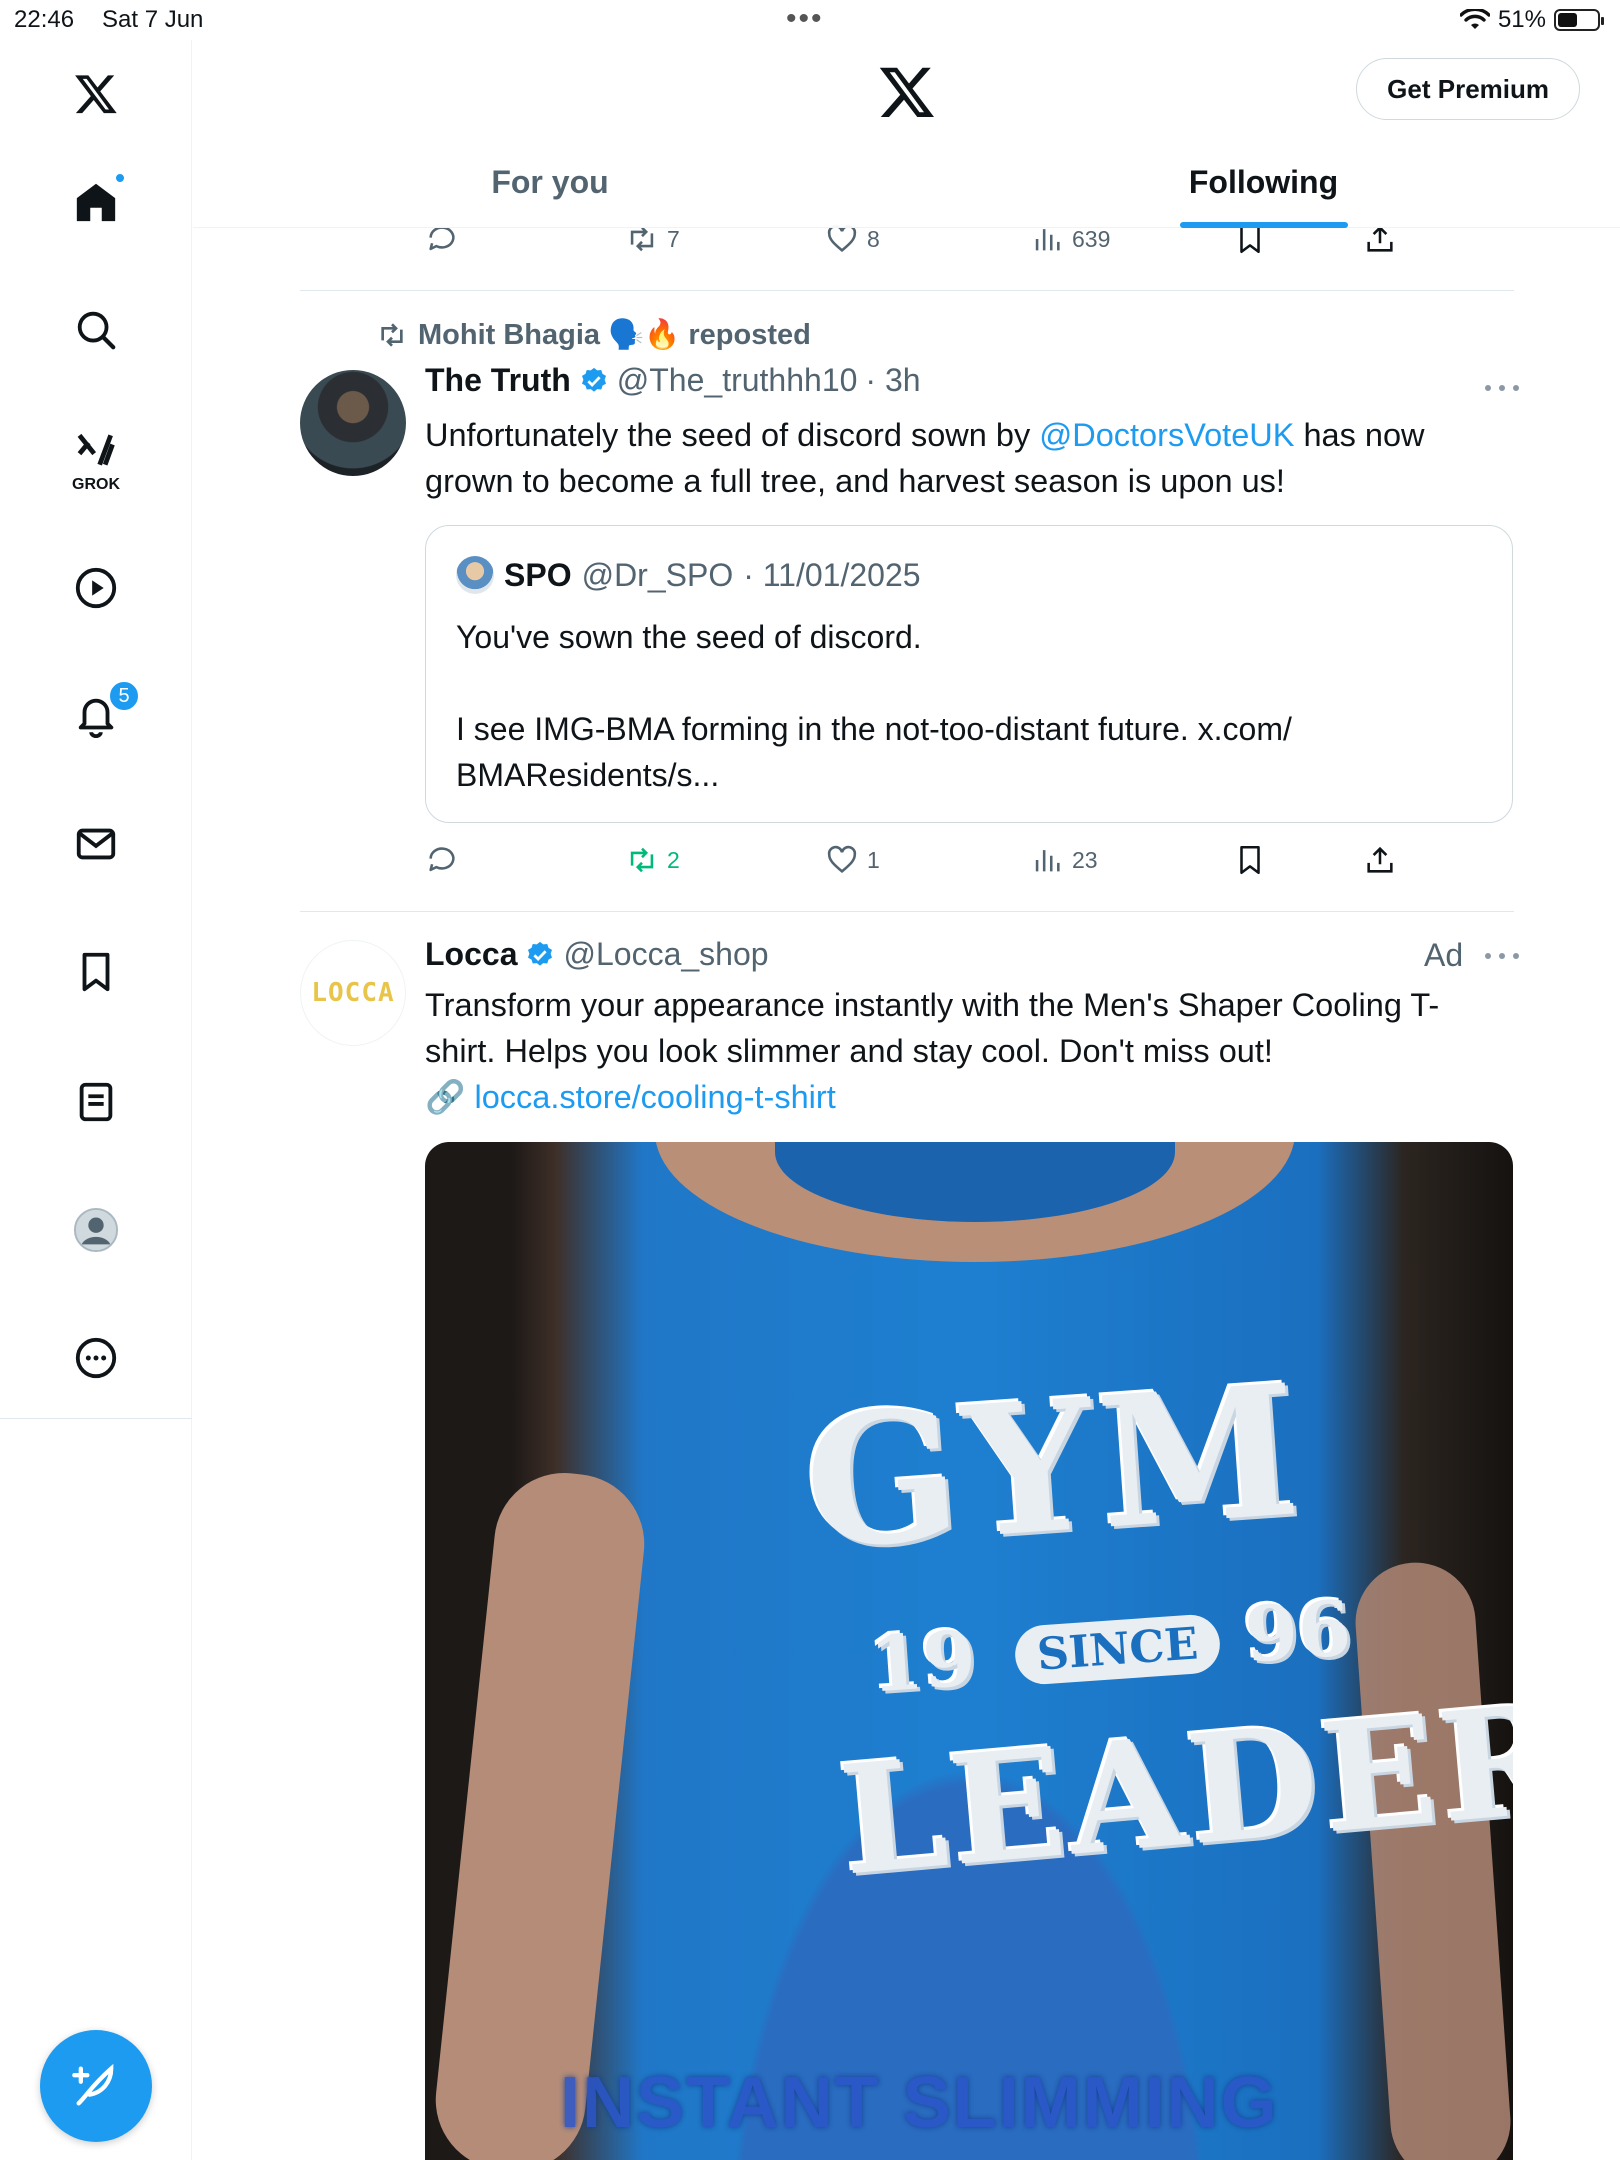 The width and height of the screenshot is (1620, 2160). I want to click on repost-button: 2, so click(652, 860).